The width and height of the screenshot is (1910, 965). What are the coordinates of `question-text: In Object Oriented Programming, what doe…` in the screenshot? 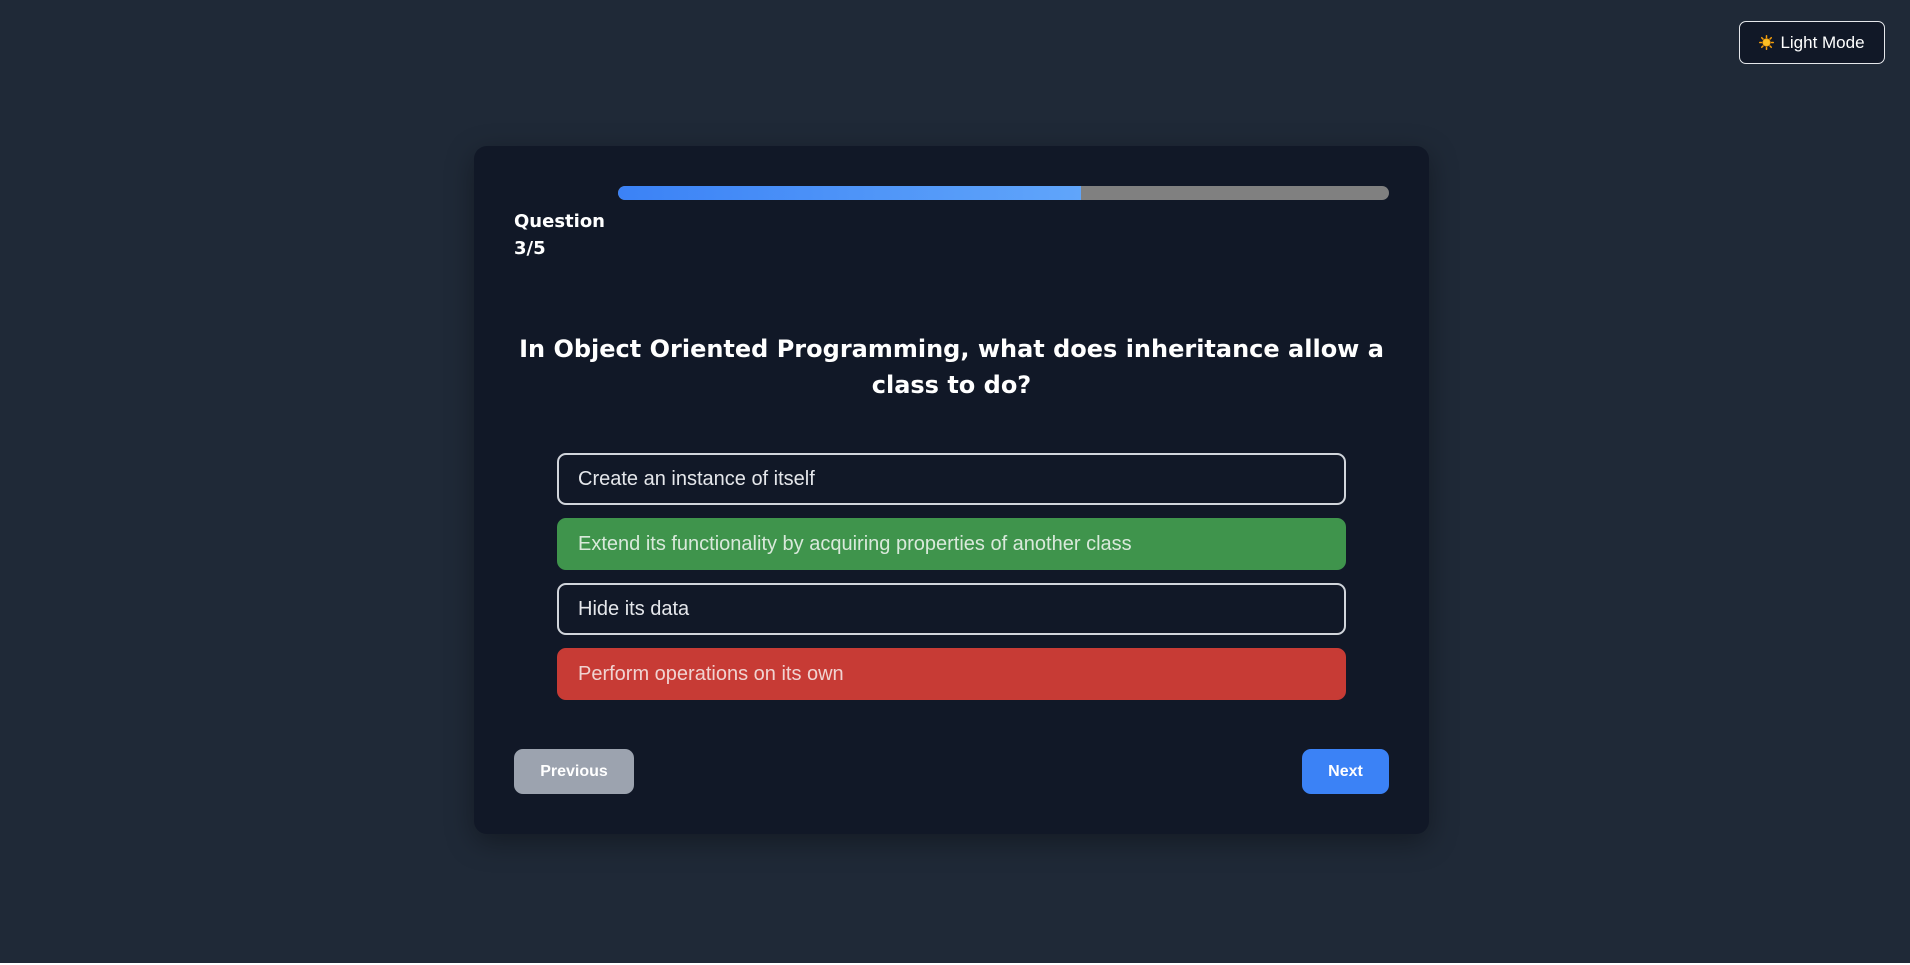 It's located at (951, 367).